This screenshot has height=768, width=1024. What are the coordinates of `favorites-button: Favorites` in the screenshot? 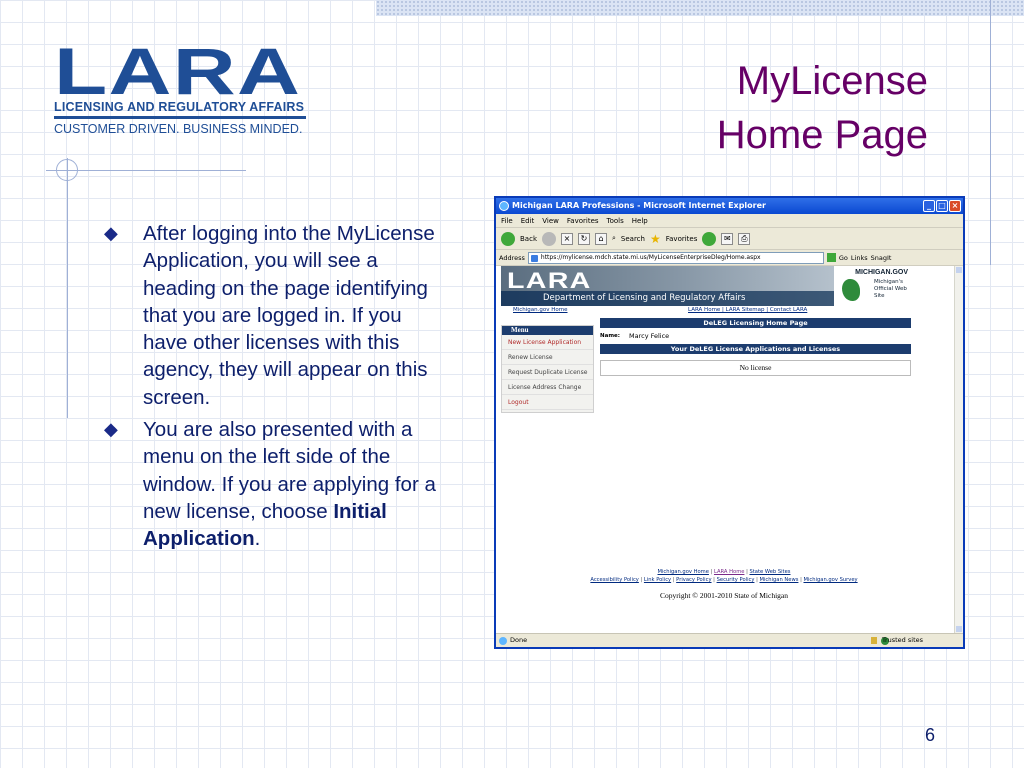 It's located at (682, 239).